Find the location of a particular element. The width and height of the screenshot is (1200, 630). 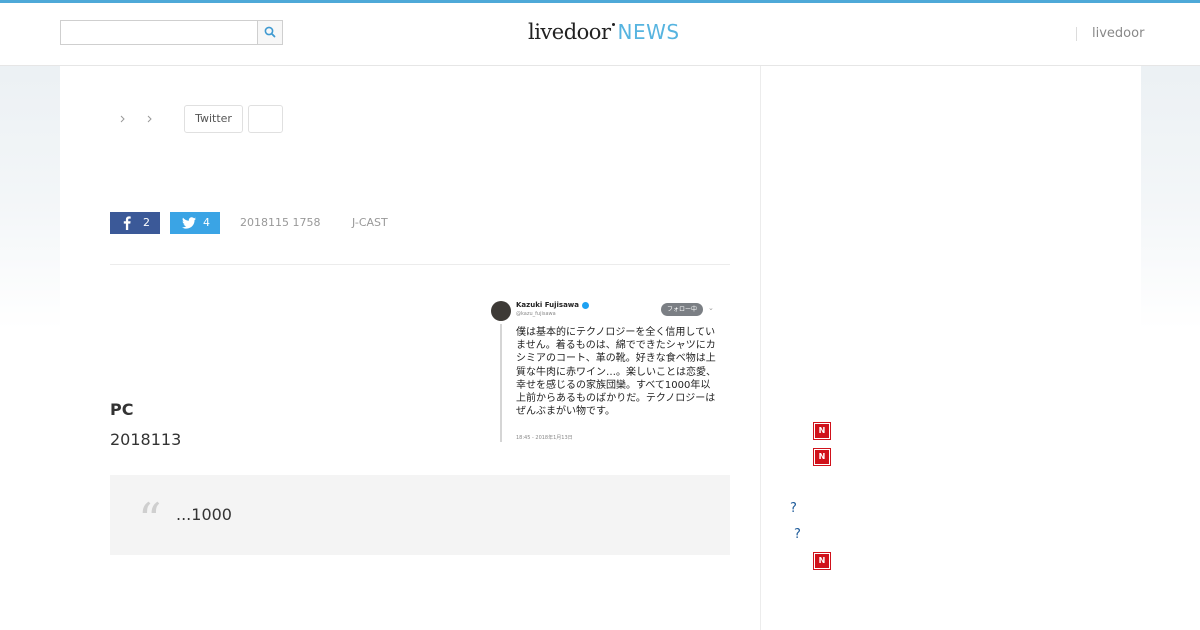

facebook-icon is located at coordinates (127, 223).